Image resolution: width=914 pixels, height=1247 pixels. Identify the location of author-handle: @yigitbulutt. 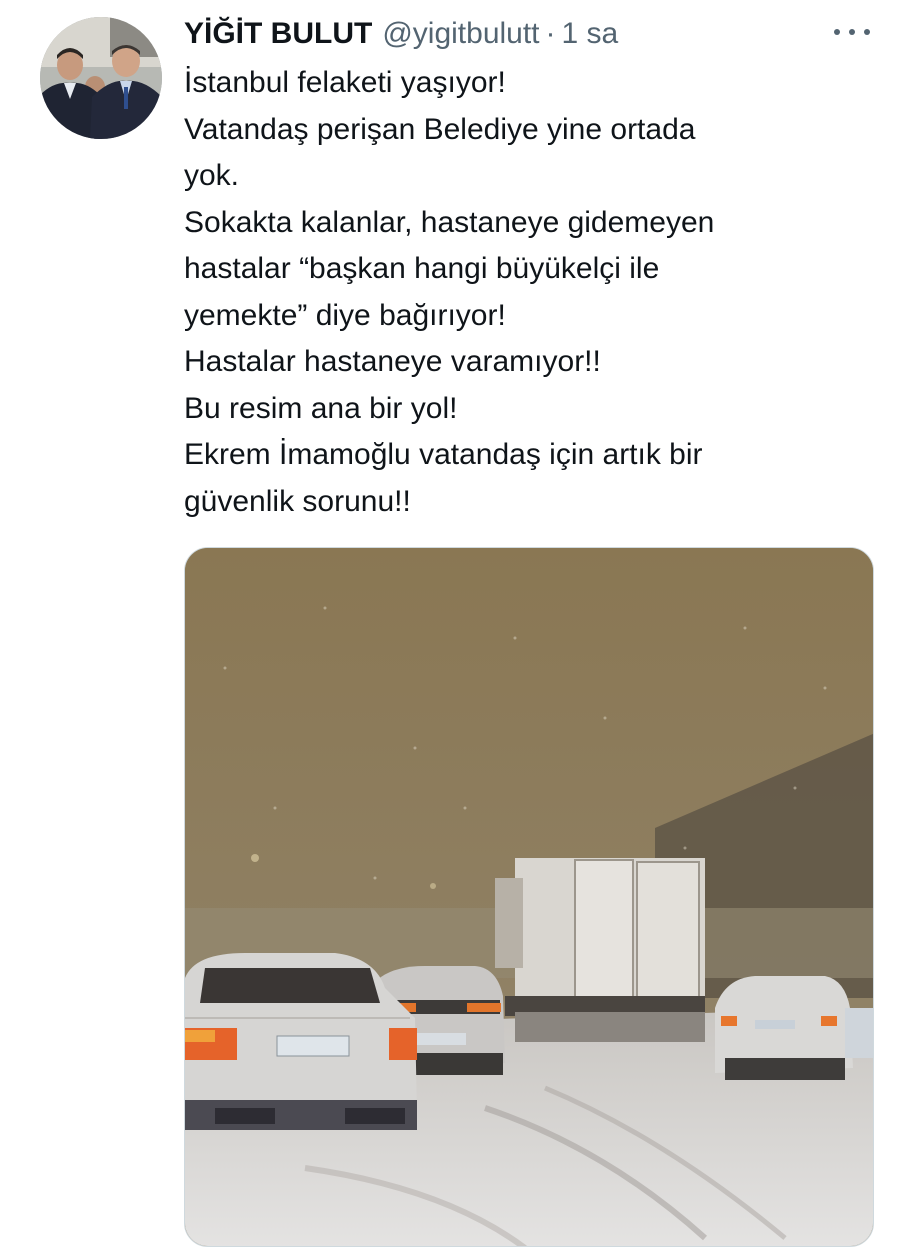
(460, 34).